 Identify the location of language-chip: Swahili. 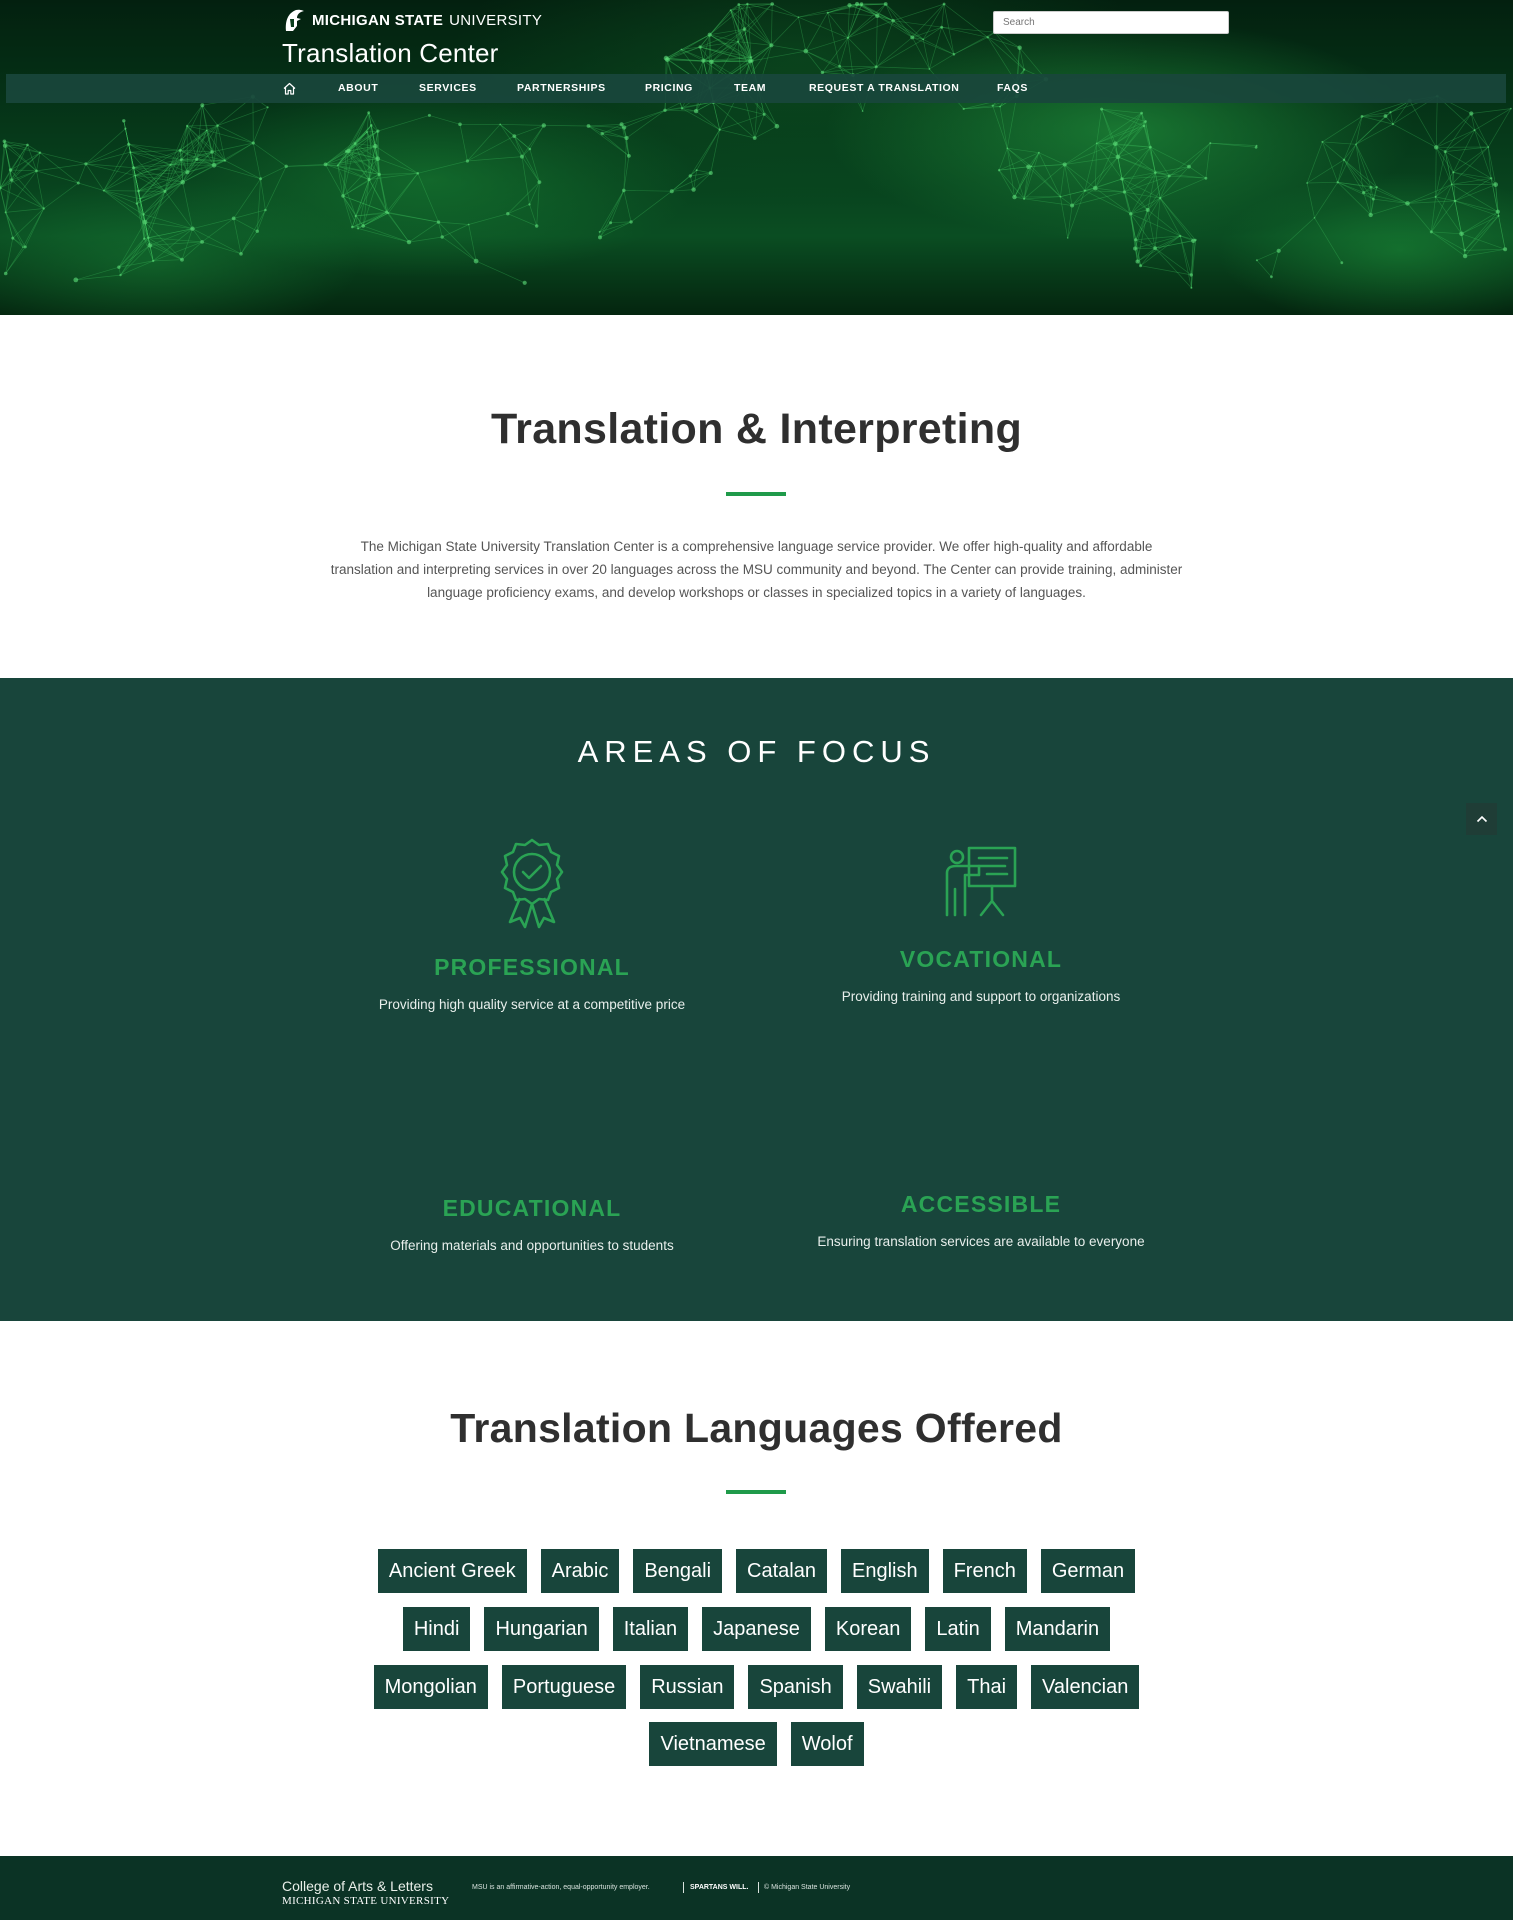
(899, 1687).